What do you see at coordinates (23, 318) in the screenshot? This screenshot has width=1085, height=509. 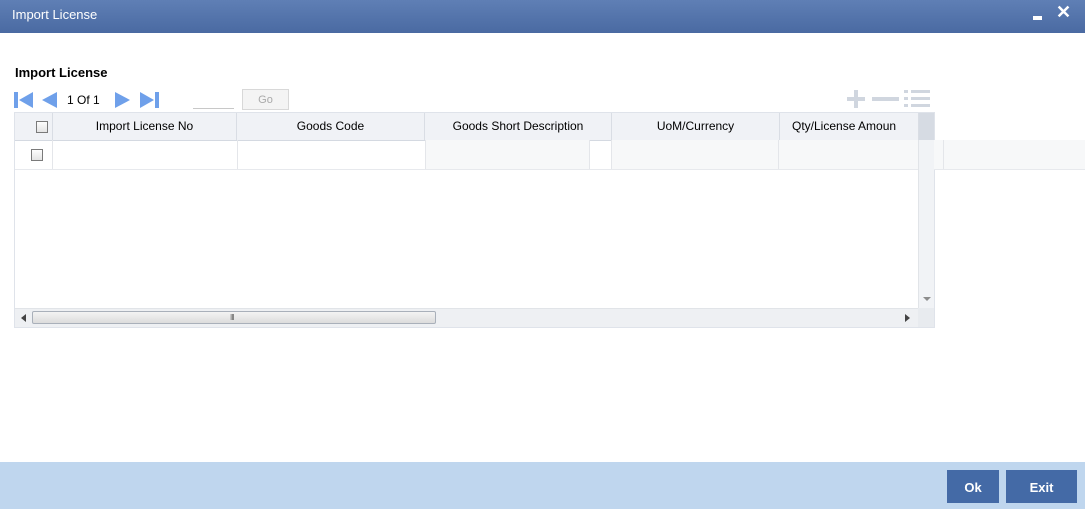 I see `scroll-left-icon` at bounding box center [23, 318].